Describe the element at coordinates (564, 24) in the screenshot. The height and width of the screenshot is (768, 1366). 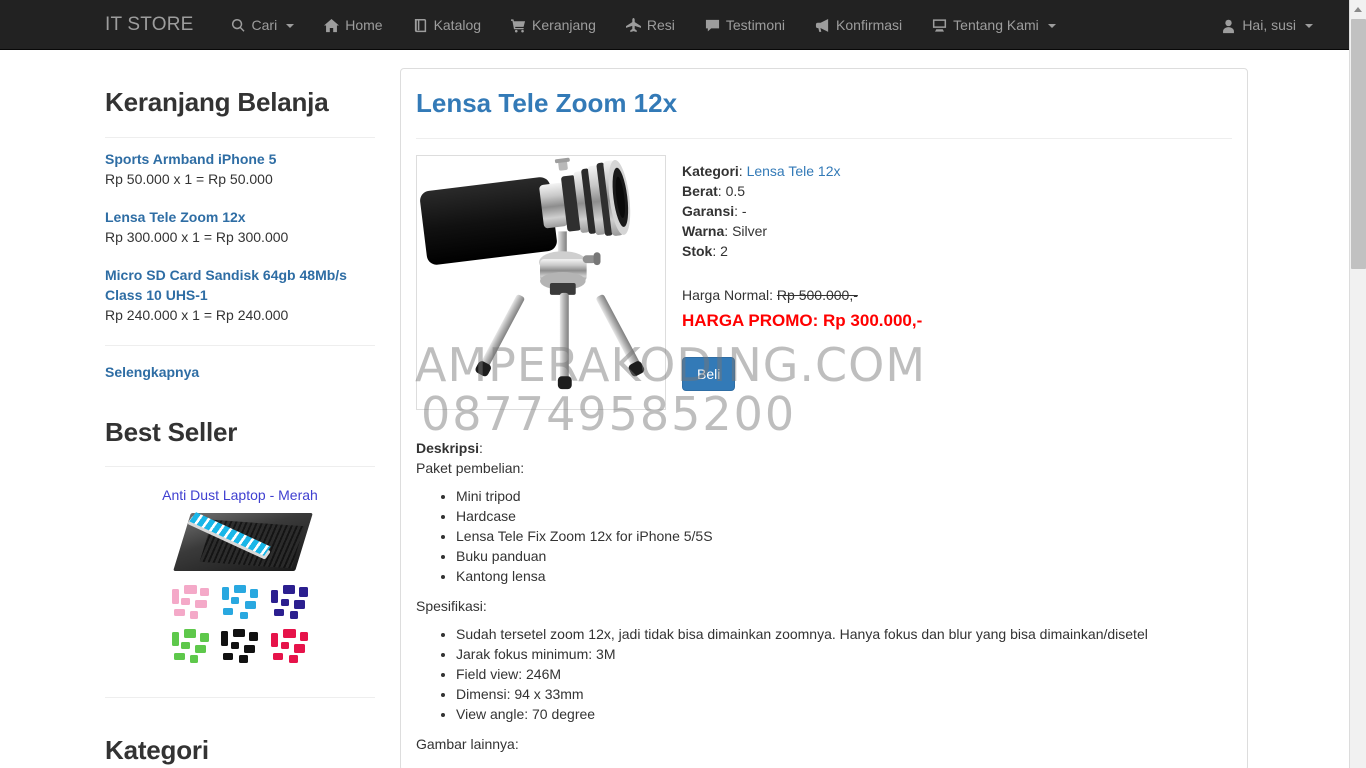
I see `nav-item-label: Keranjang` at that location.